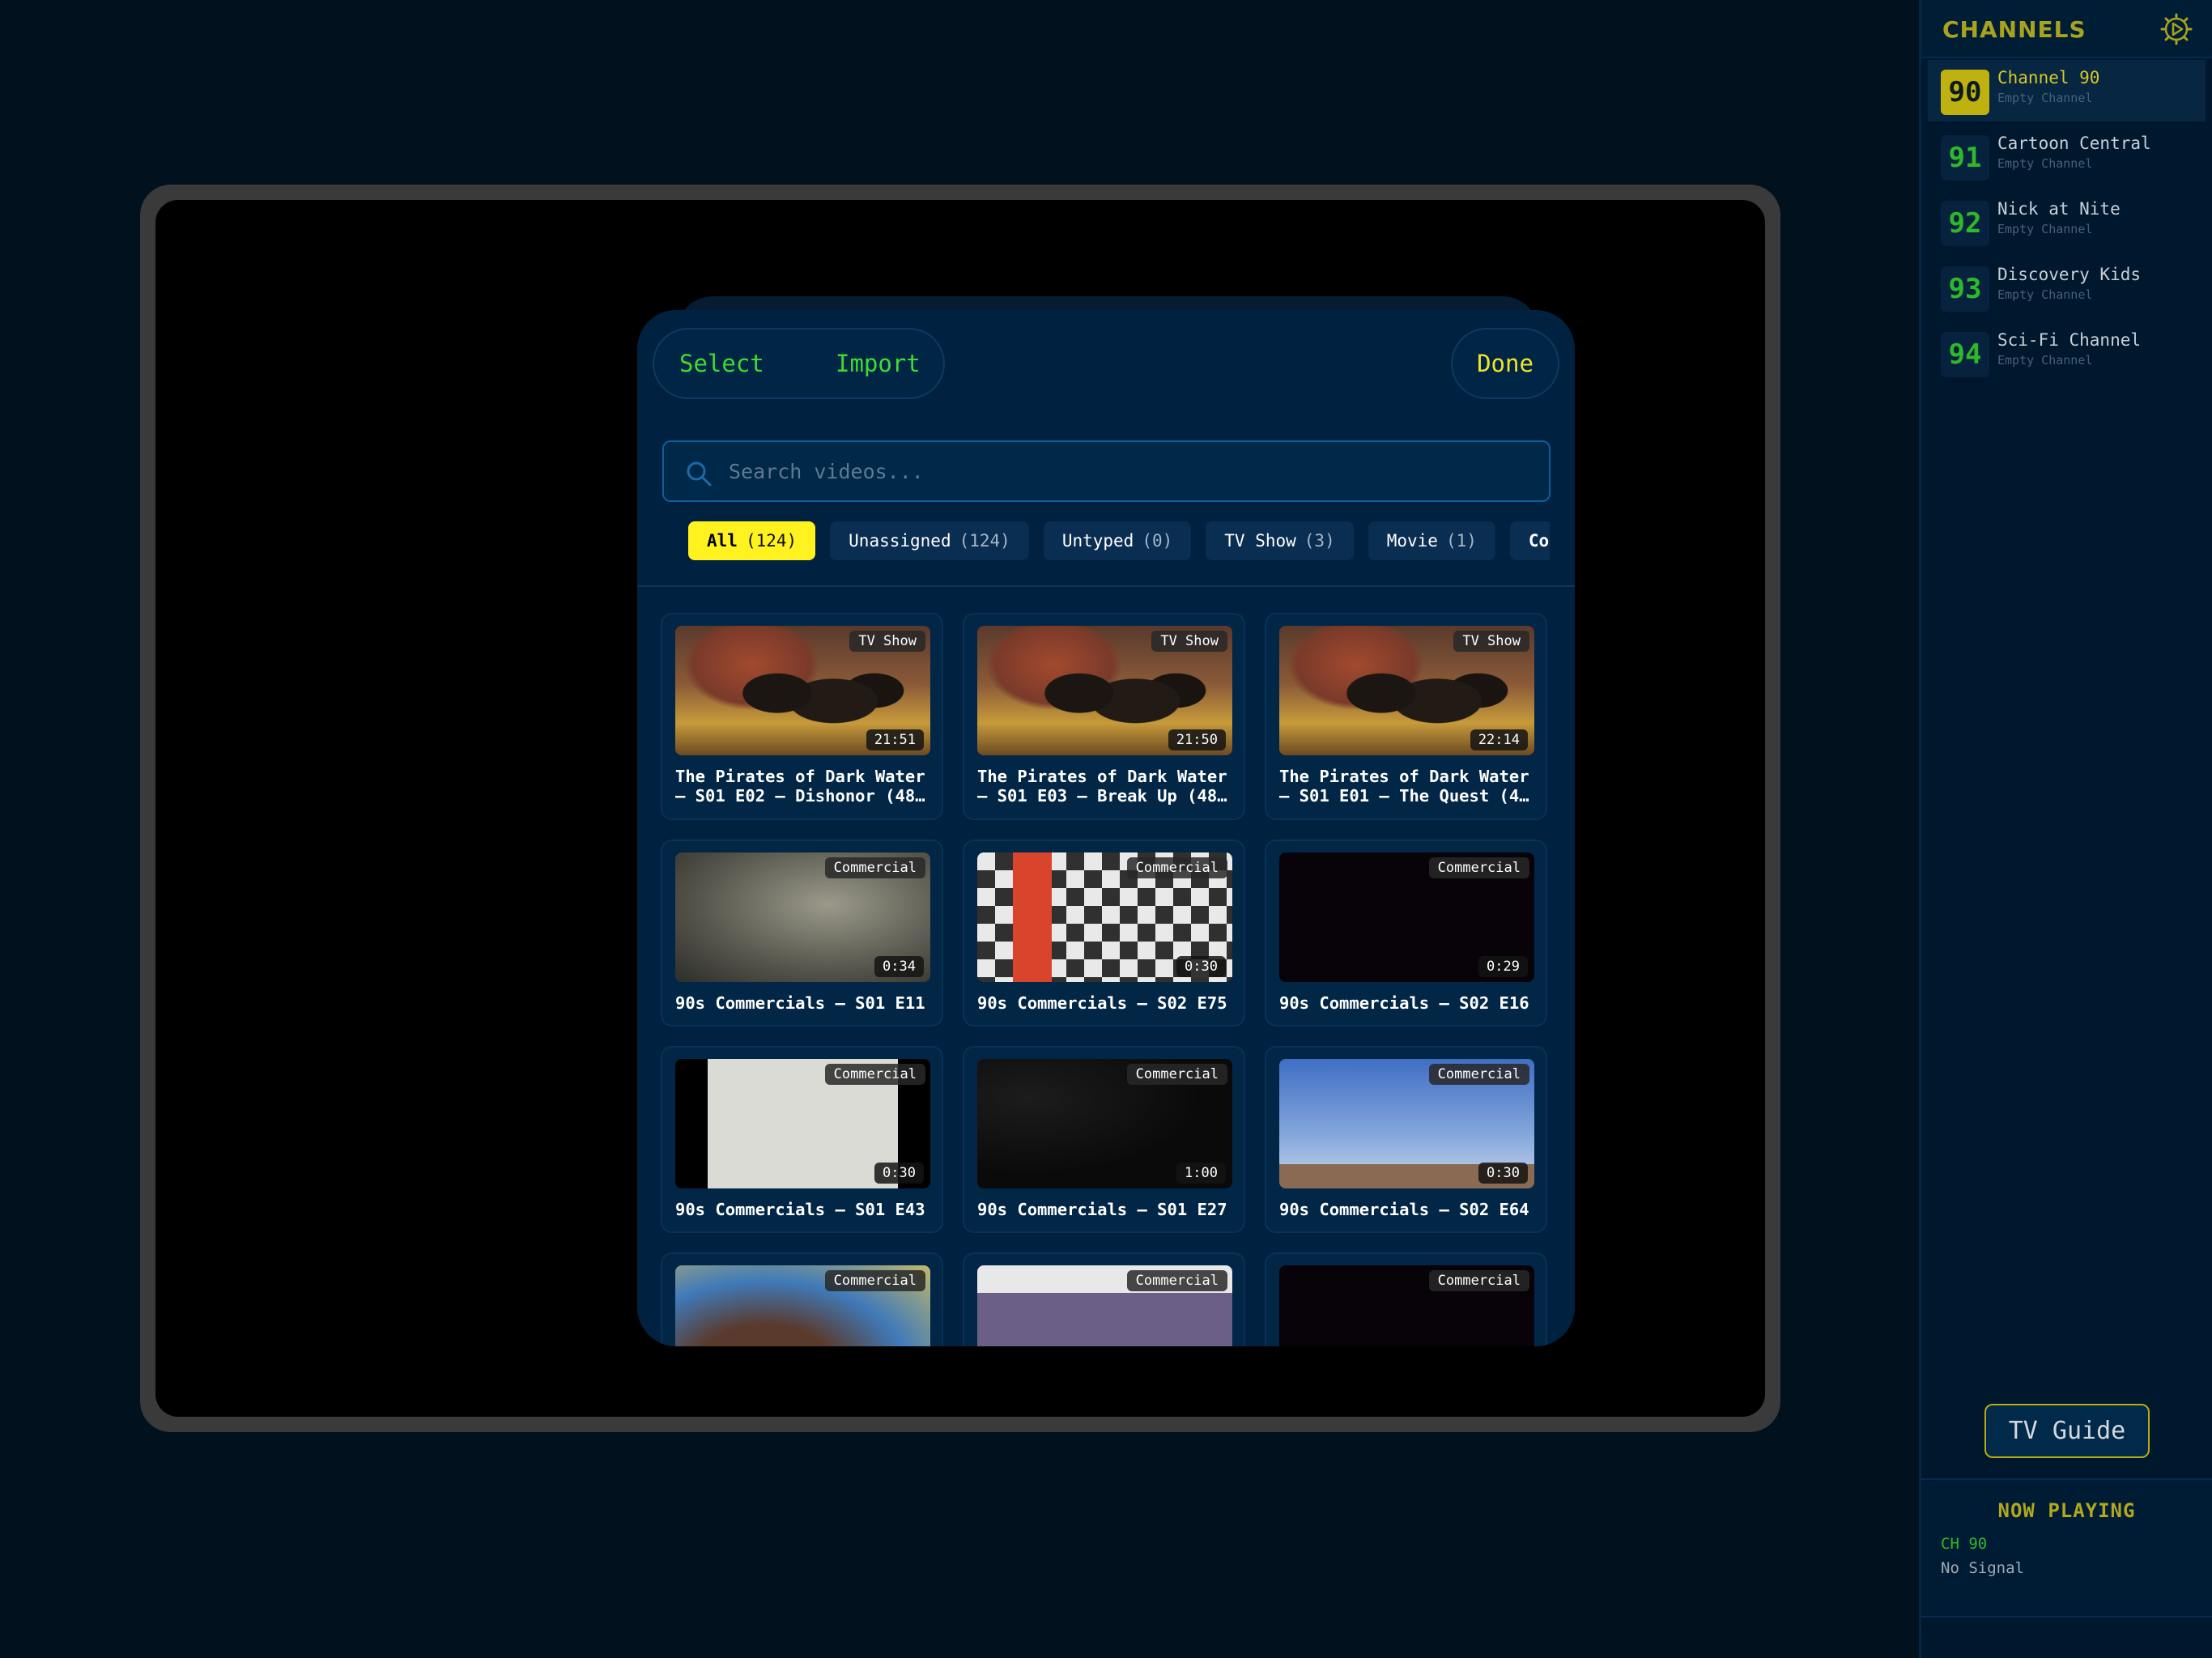  Describe the element at coordinates (2074, 143) in the screenshot. I see `channel-name: Cartoon Central` at that location.